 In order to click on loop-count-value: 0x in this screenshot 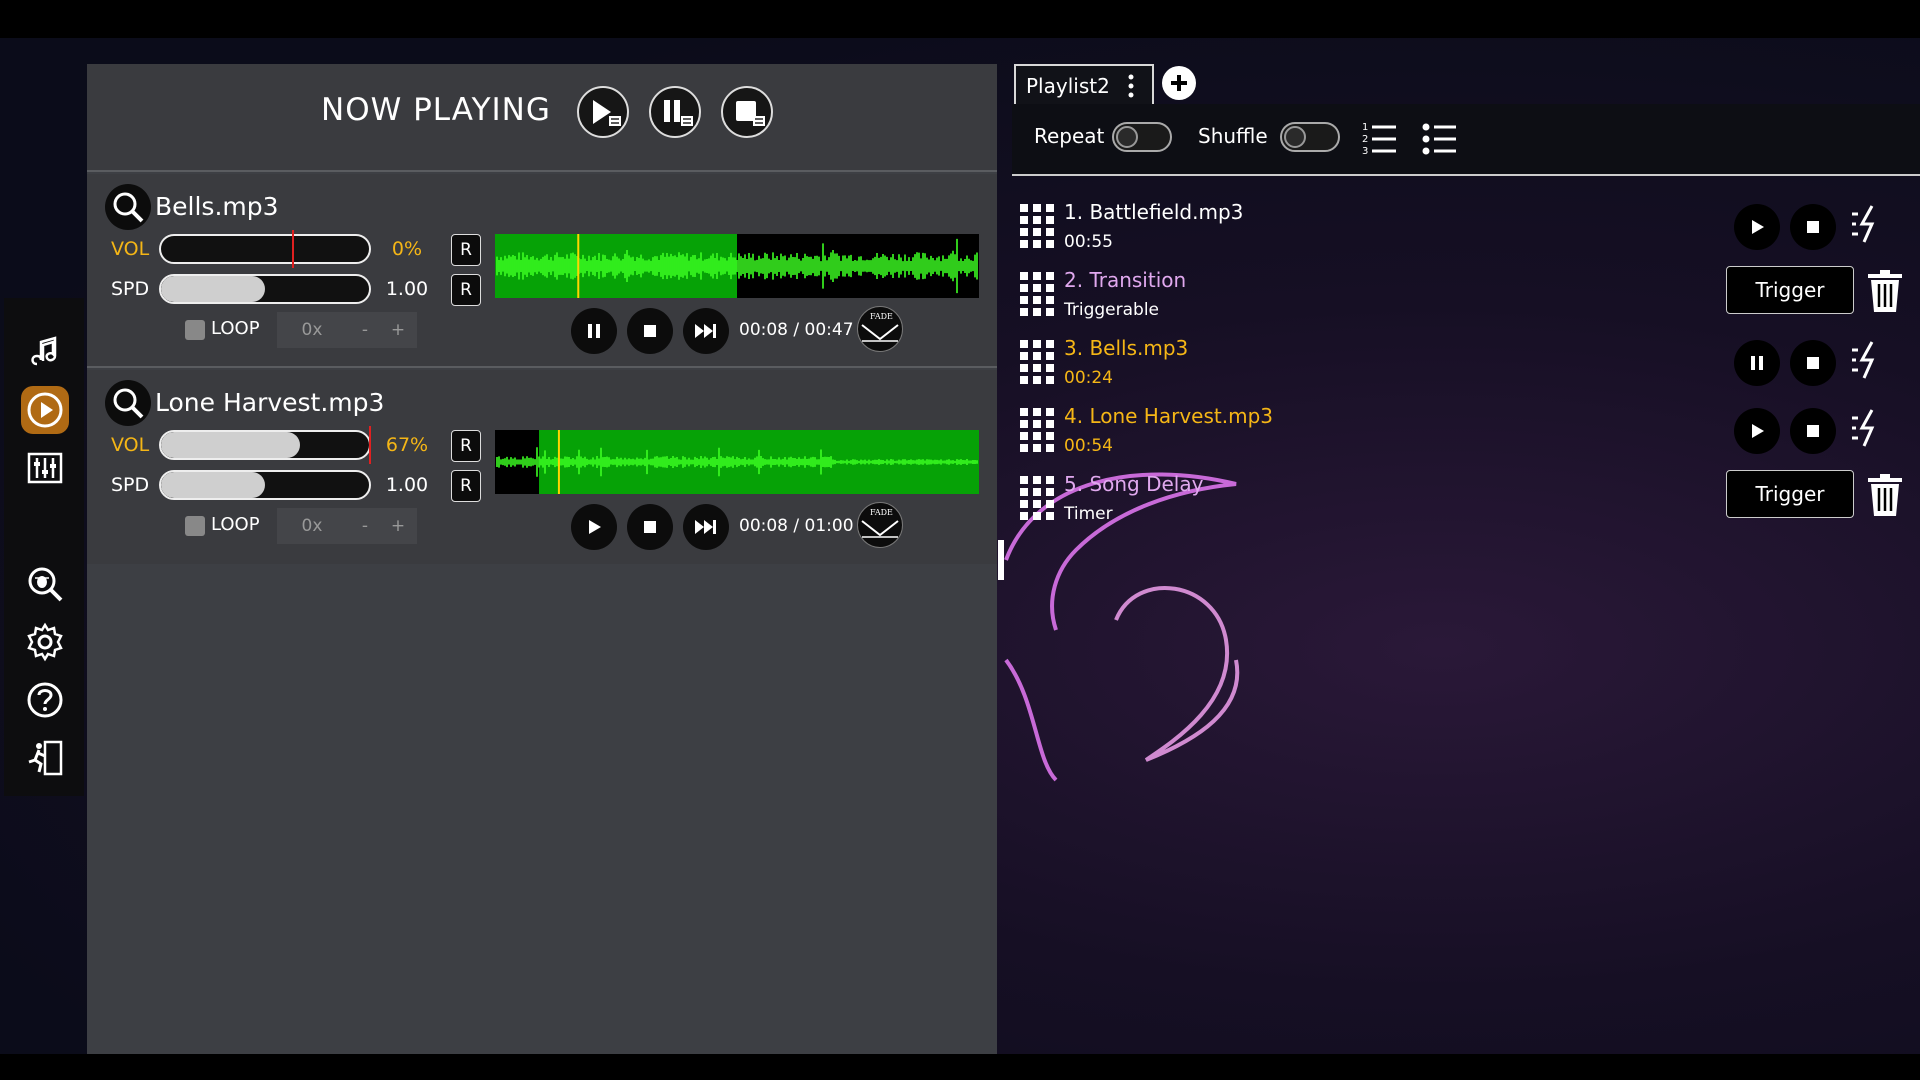, I will do `click(312, 526)`.